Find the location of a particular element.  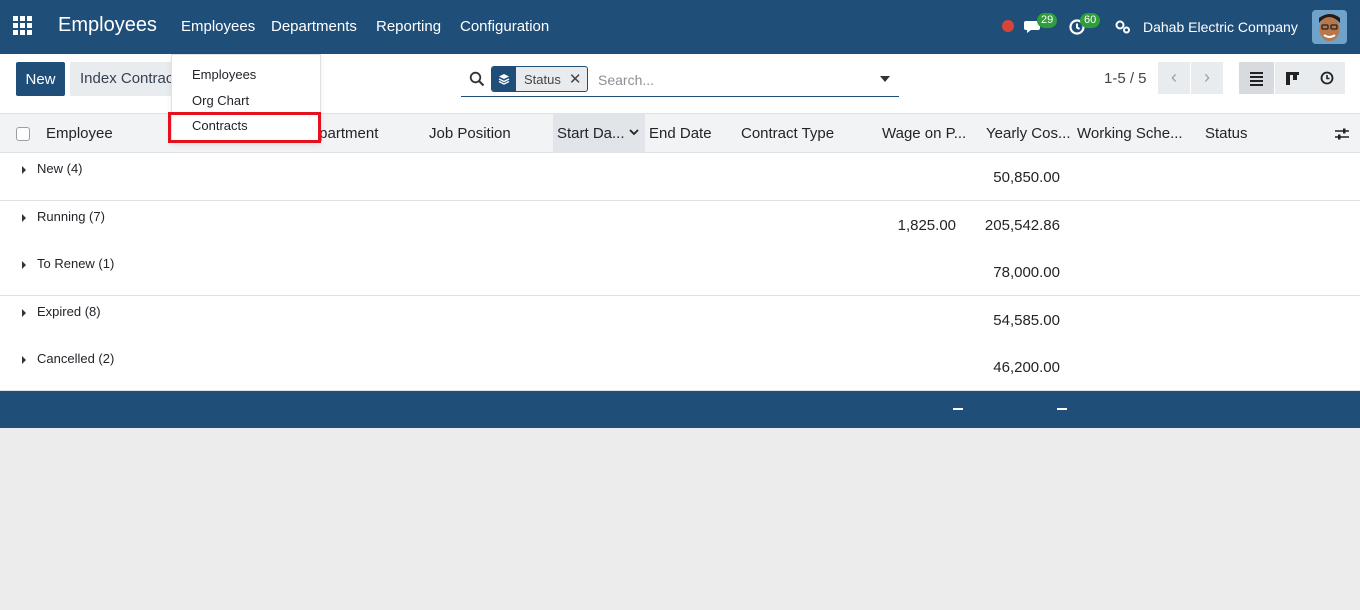

group-yearly-total: 78,000.00 is located at coordinates (1026, 272).